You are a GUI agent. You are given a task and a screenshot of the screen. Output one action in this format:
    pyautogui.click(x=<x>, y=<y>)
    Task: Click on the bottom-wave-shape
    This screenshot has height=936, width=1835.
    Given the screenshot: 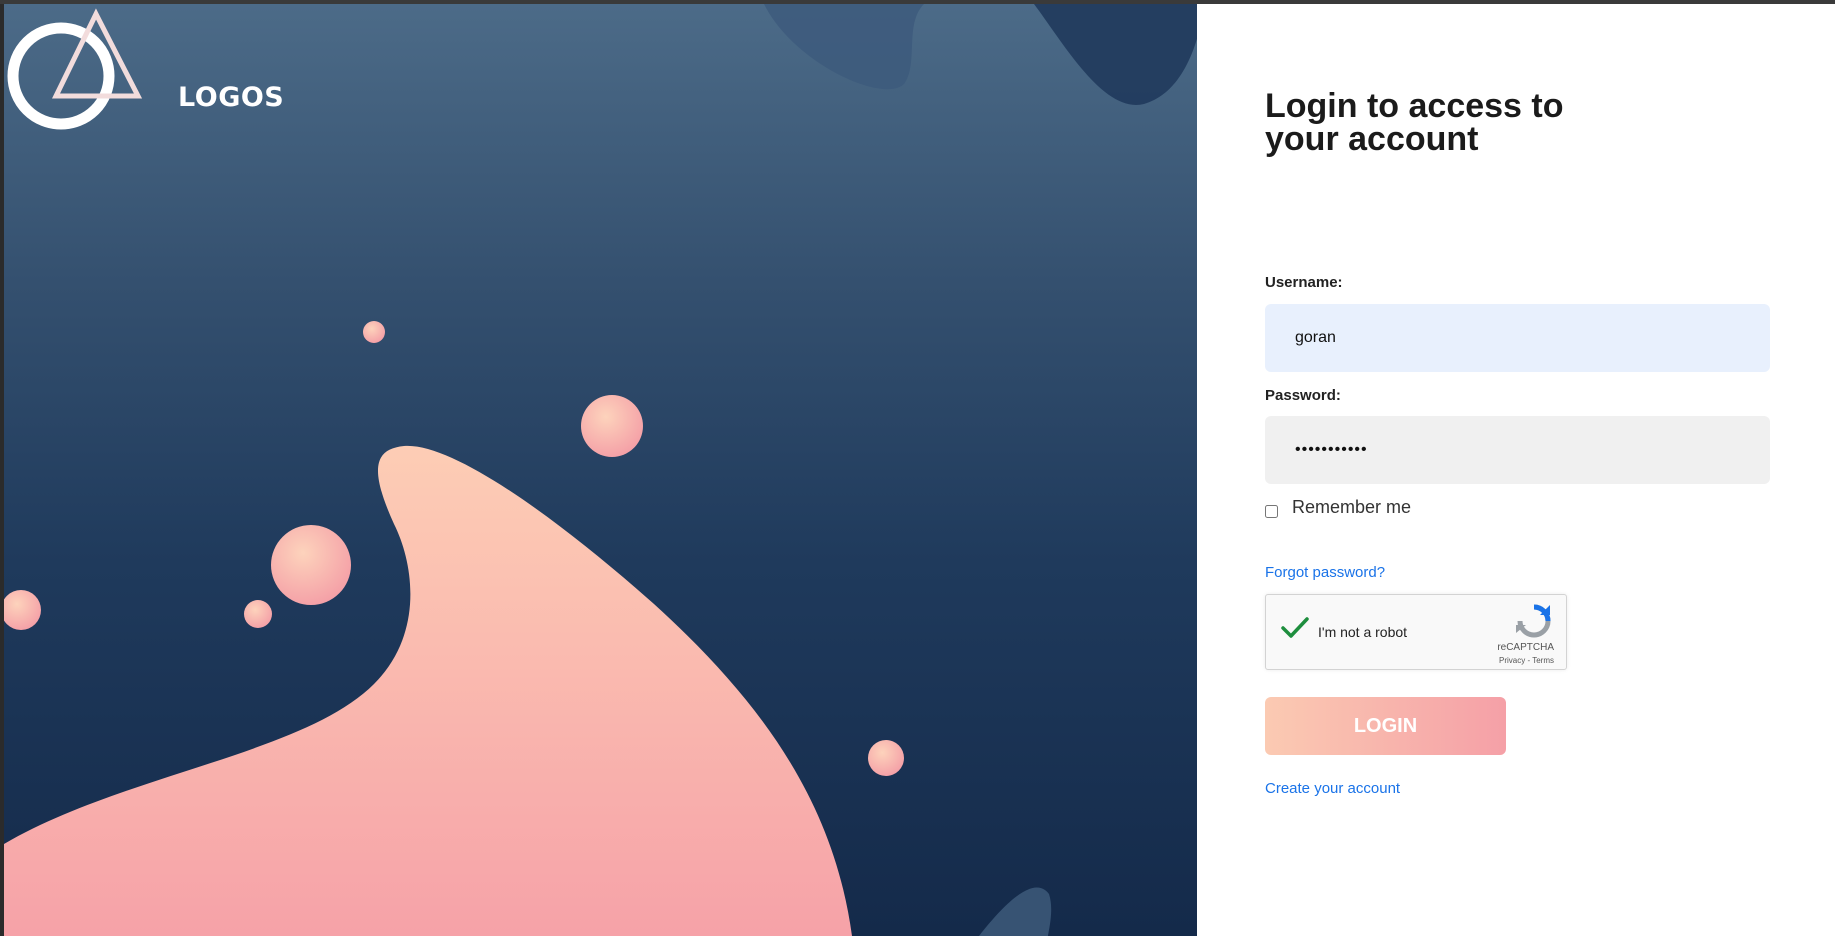 What is the action you would take?
    pyautogui.click(x=1015, y=911)
    